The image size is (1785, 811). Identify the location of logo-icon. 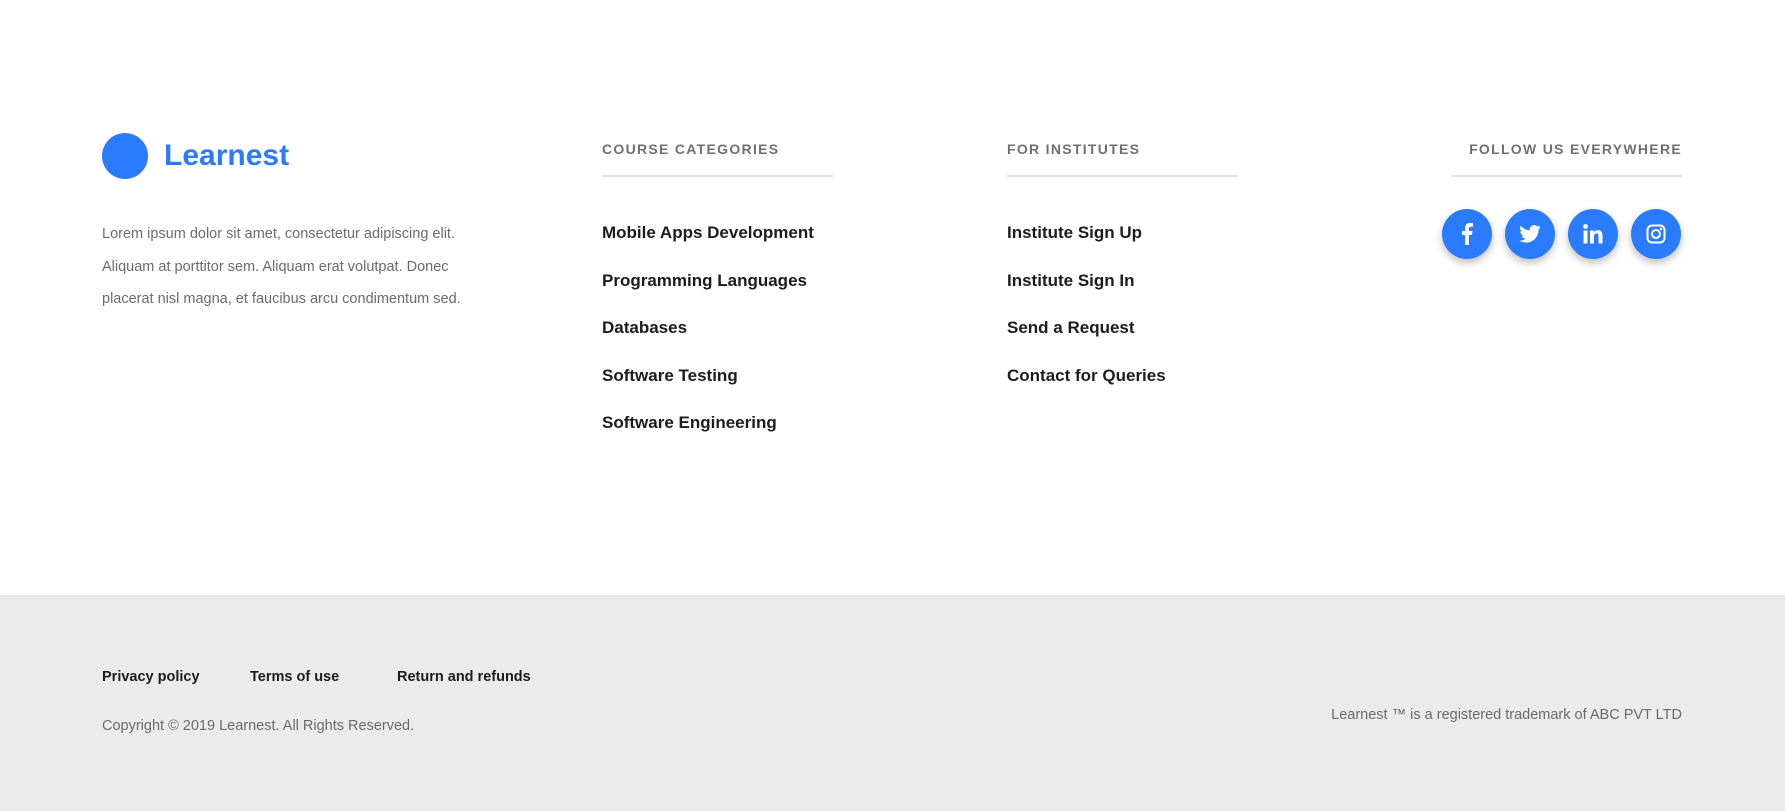
(125, 156).